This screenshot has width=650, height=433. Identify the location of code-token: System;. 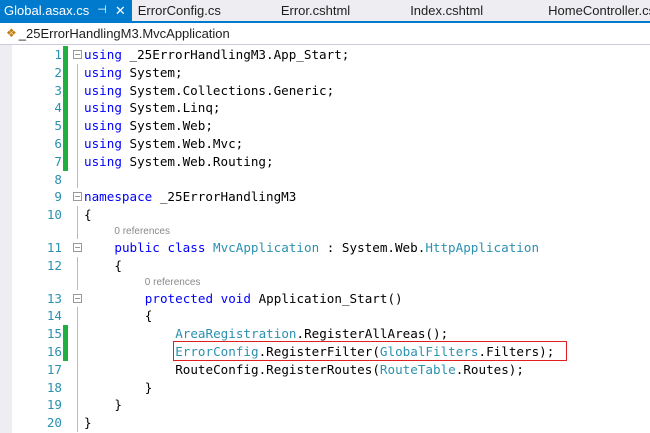
(152, 72).